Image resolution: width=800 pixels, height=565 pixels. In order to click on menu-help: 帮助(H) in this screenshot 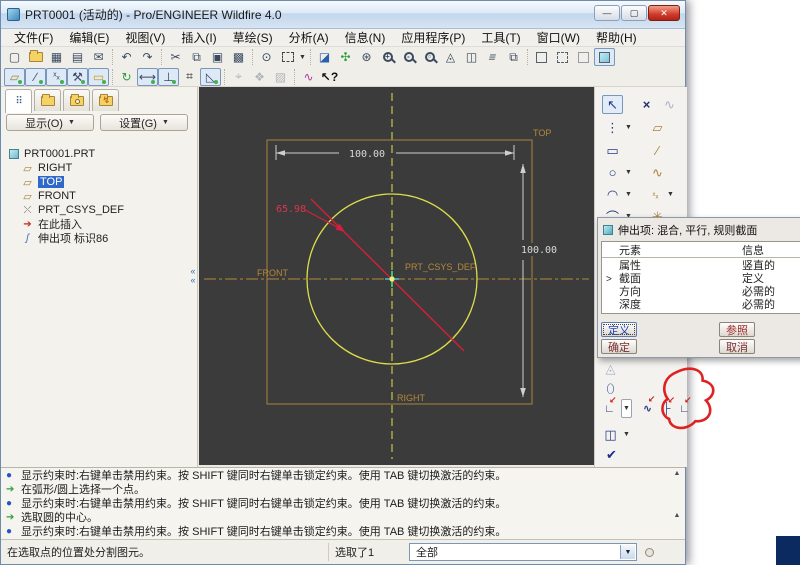, I will do `click(616, 37)`.